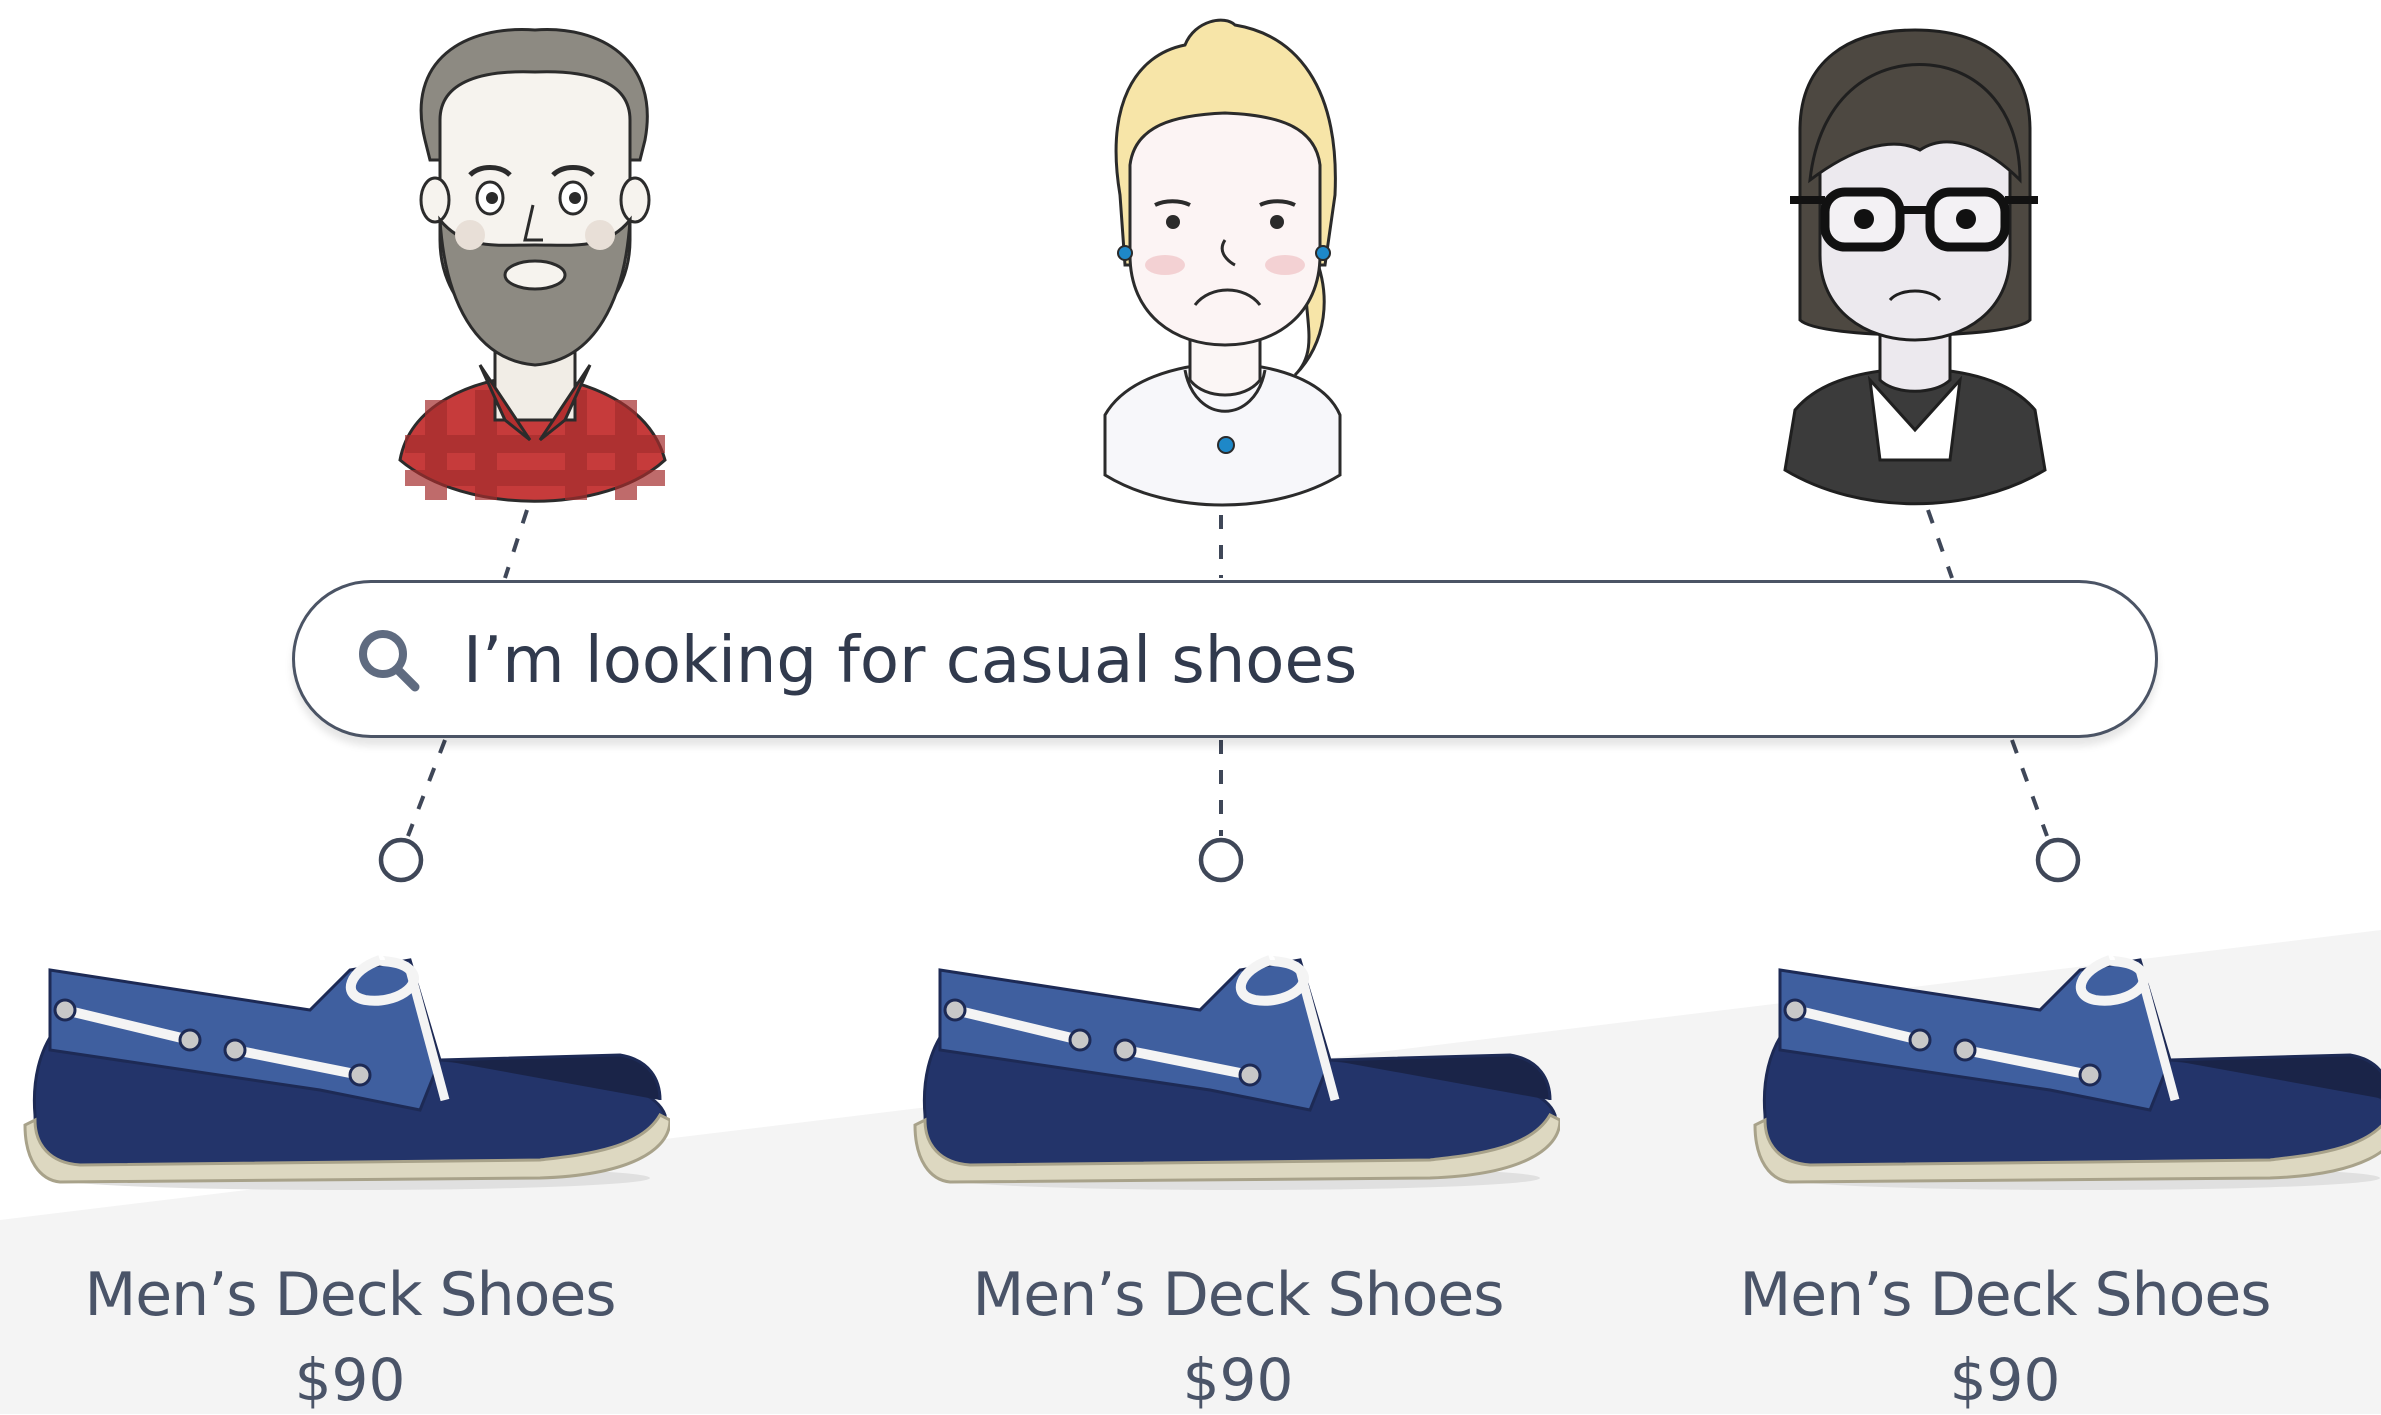 This screenshot has width=2381, height=1415. I want to click on blonde-woman-avatar, so click(1222, 262).